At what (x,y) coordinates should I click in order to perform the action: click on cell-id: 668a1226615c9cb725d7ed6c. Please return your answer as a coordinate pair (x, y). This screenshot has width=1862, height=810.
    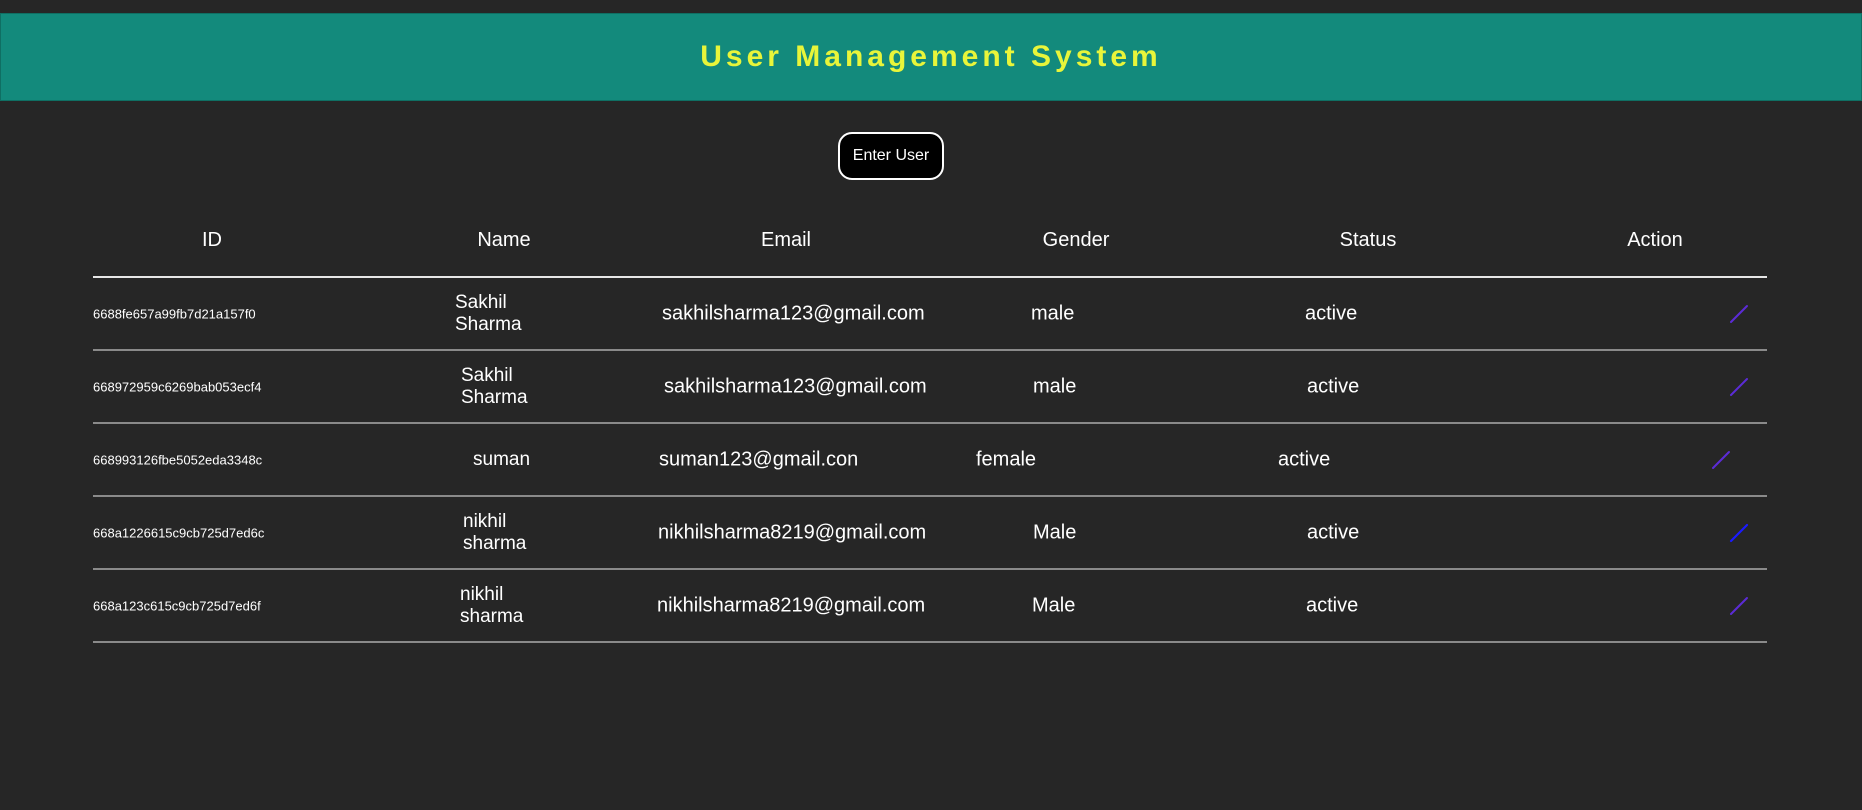
    Looking at the image, I should click on (179, 532).